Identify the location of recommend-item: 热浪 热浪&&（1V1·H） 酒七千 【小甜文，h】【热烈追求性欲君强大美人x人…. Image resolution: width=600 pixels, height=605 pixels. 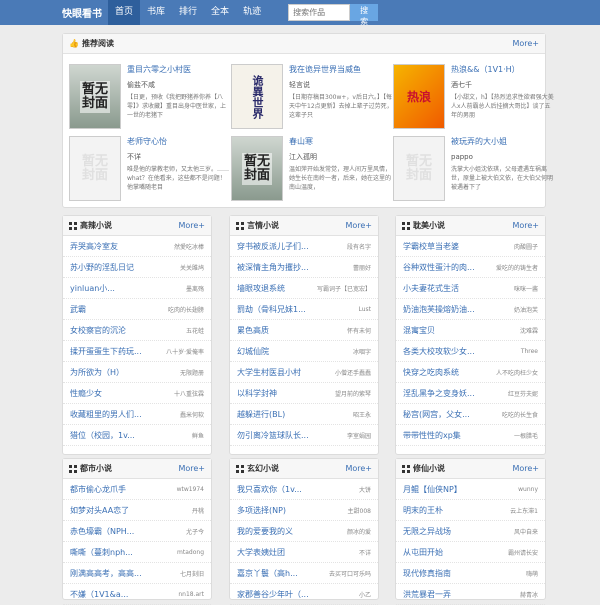
(474, 96).